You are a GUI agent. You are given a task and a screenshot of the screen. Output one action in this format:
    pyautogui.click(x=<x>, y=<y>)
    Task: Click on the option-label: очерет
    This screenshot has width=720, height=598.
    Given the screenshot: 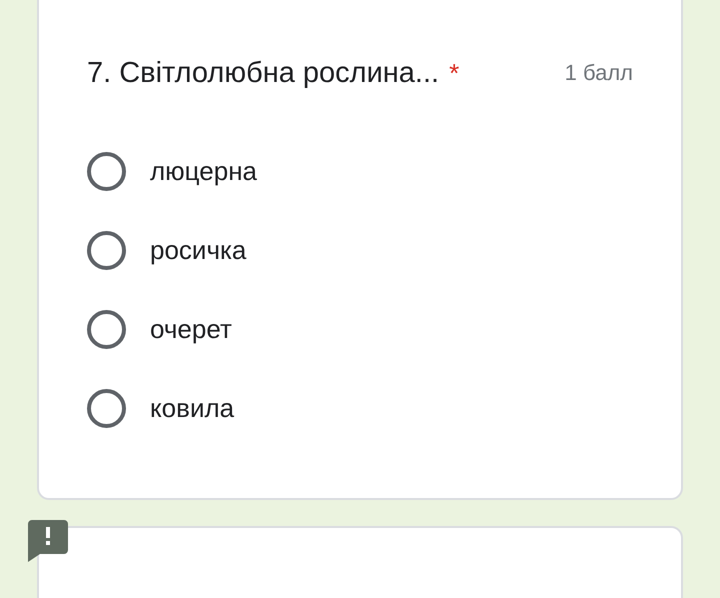 What is the action you would take?
    pyautogui.click(x=191, y=329)
    